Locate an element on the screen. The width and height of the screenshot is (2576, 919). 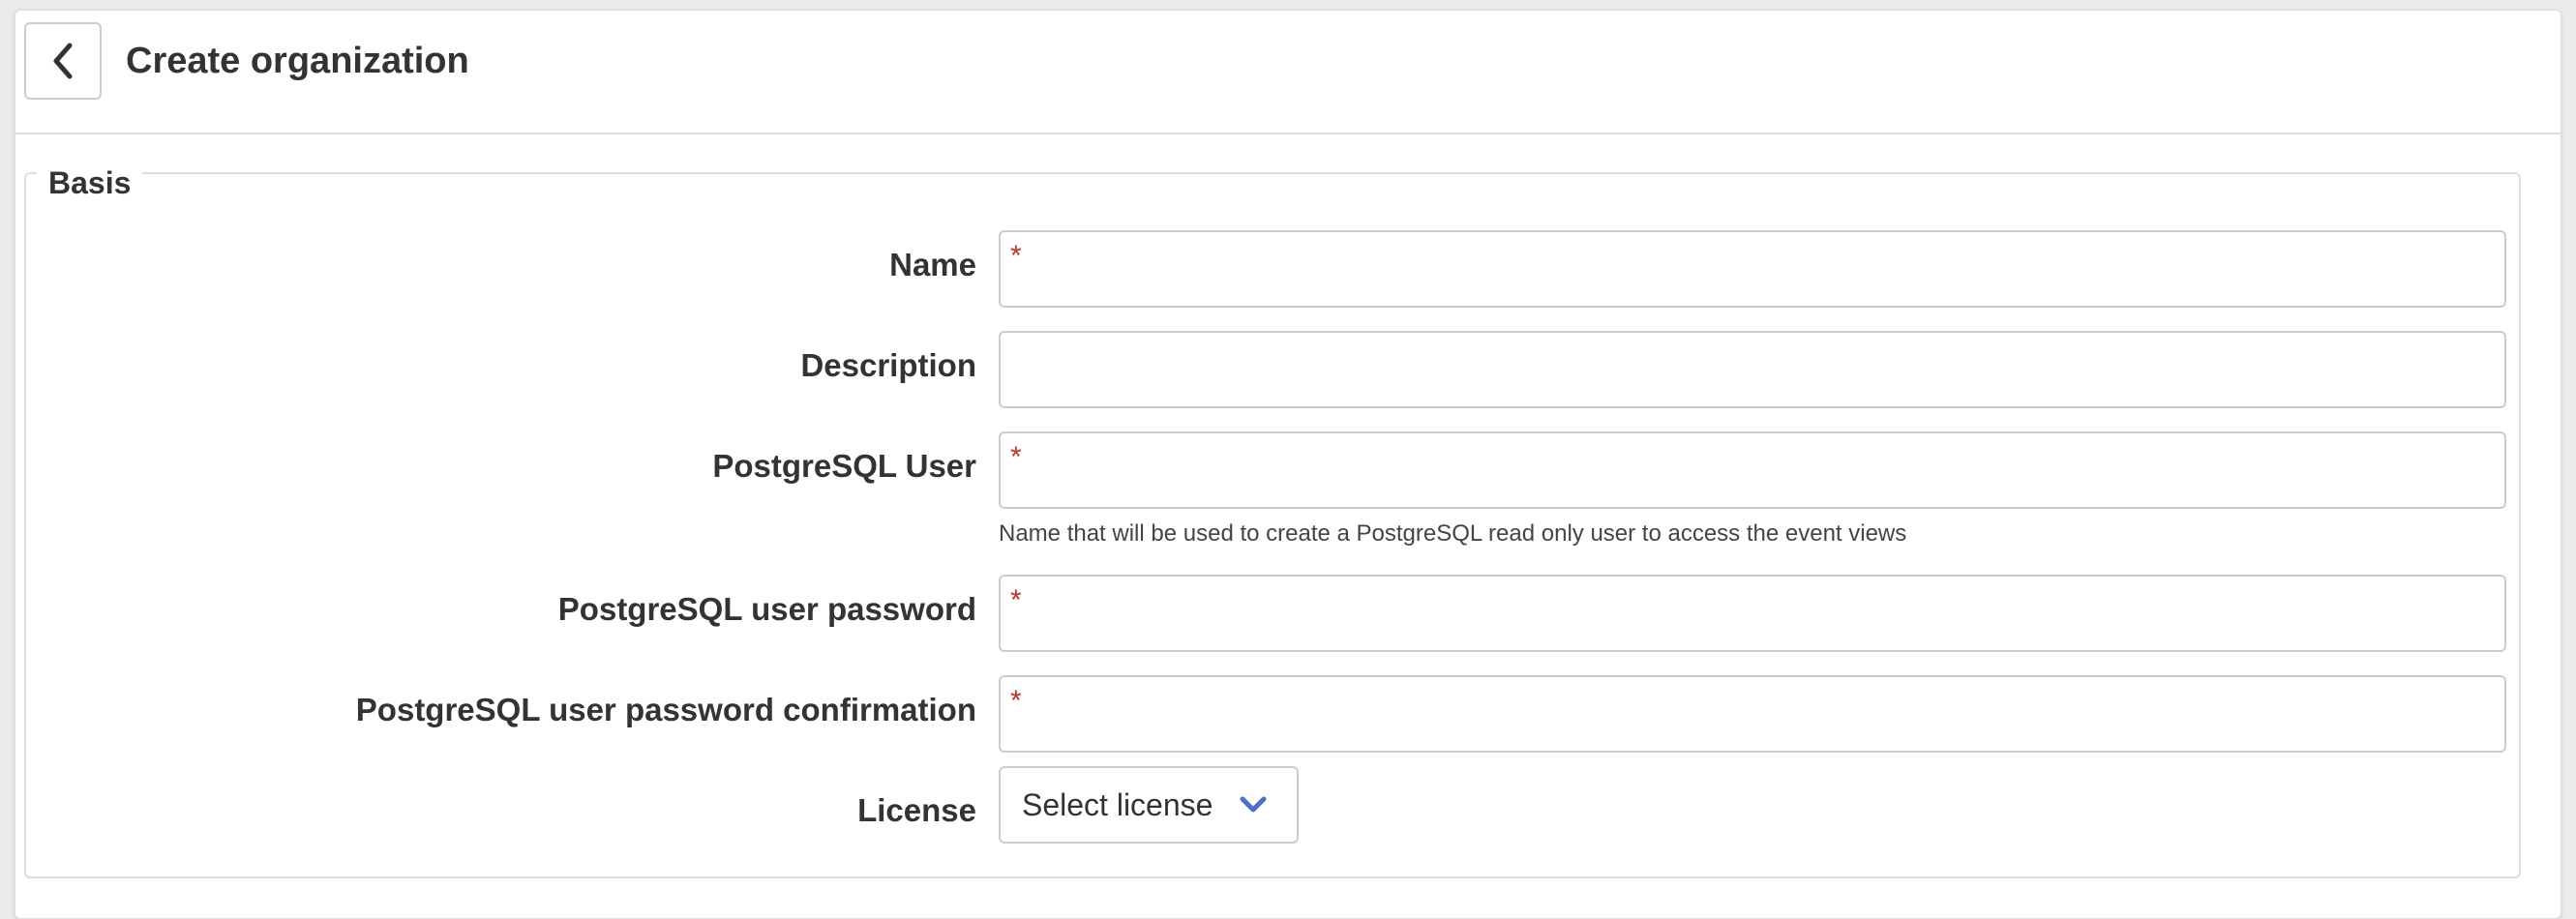
back-button is located at coordinates (63, 61).